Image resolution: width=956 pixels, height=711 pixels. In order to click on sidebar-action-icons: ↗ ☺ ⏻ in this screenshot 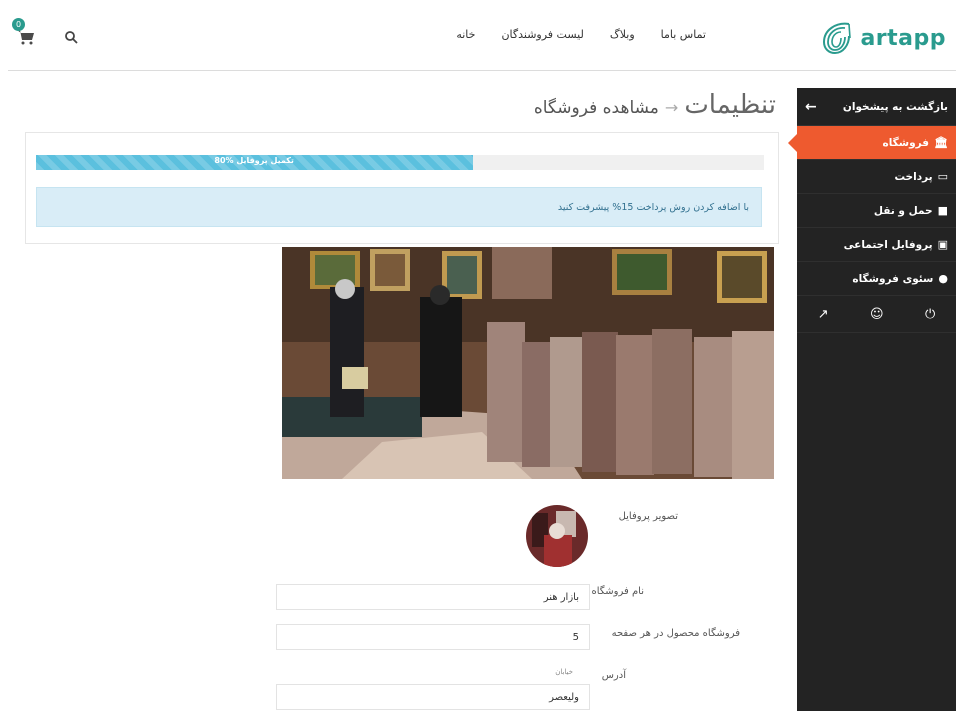, I will do `click(876, 314)`.